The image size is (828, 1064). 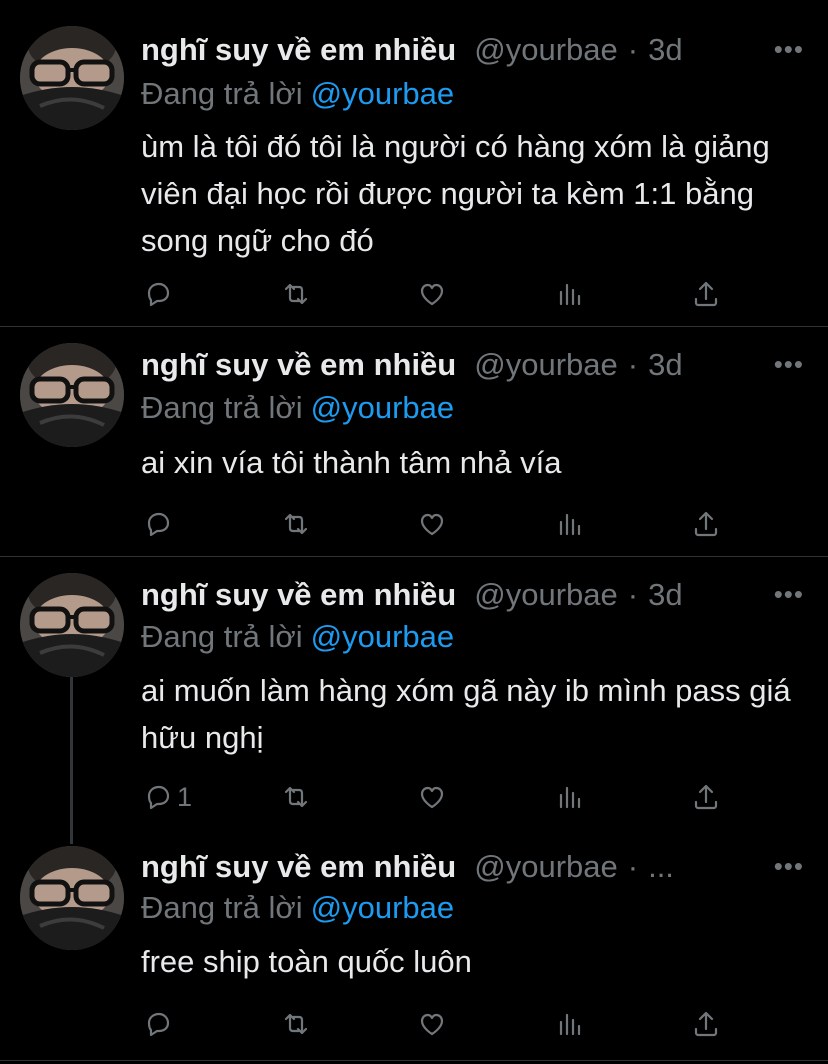 I want to click on tweet-header: nghĩ suy về em nhiều @yourbae · ... •••, so click(x=472, y=867).